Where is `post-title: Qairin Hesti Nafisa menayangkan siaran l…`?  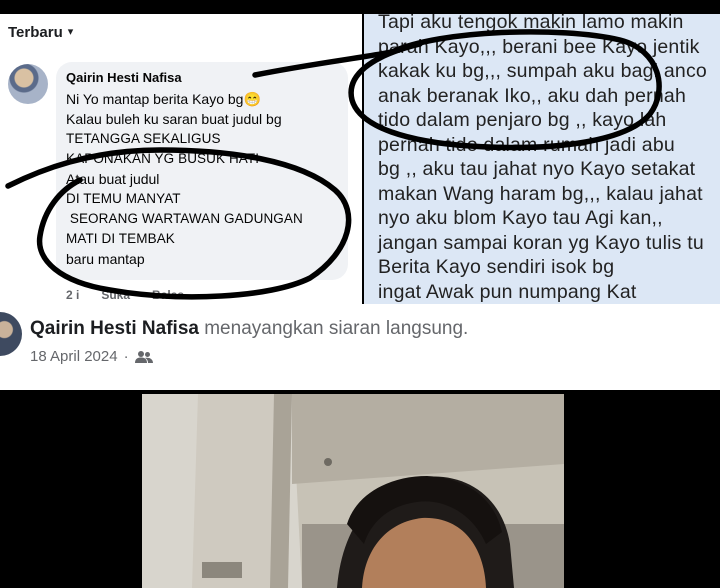 post-title: Qairin Hesti Nafisa menayangkan siaran l… is located at coordinates (249, 329).